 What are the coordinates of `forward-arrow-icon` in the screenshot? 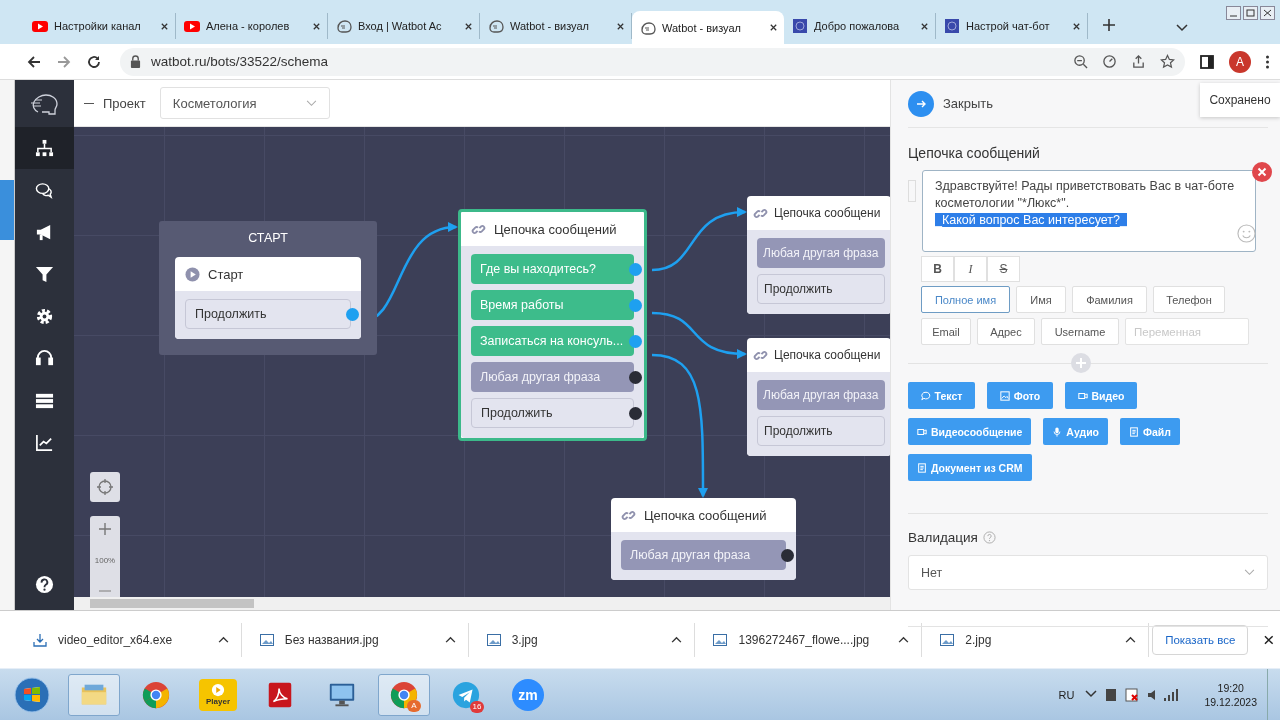 It's located at (64, 61).